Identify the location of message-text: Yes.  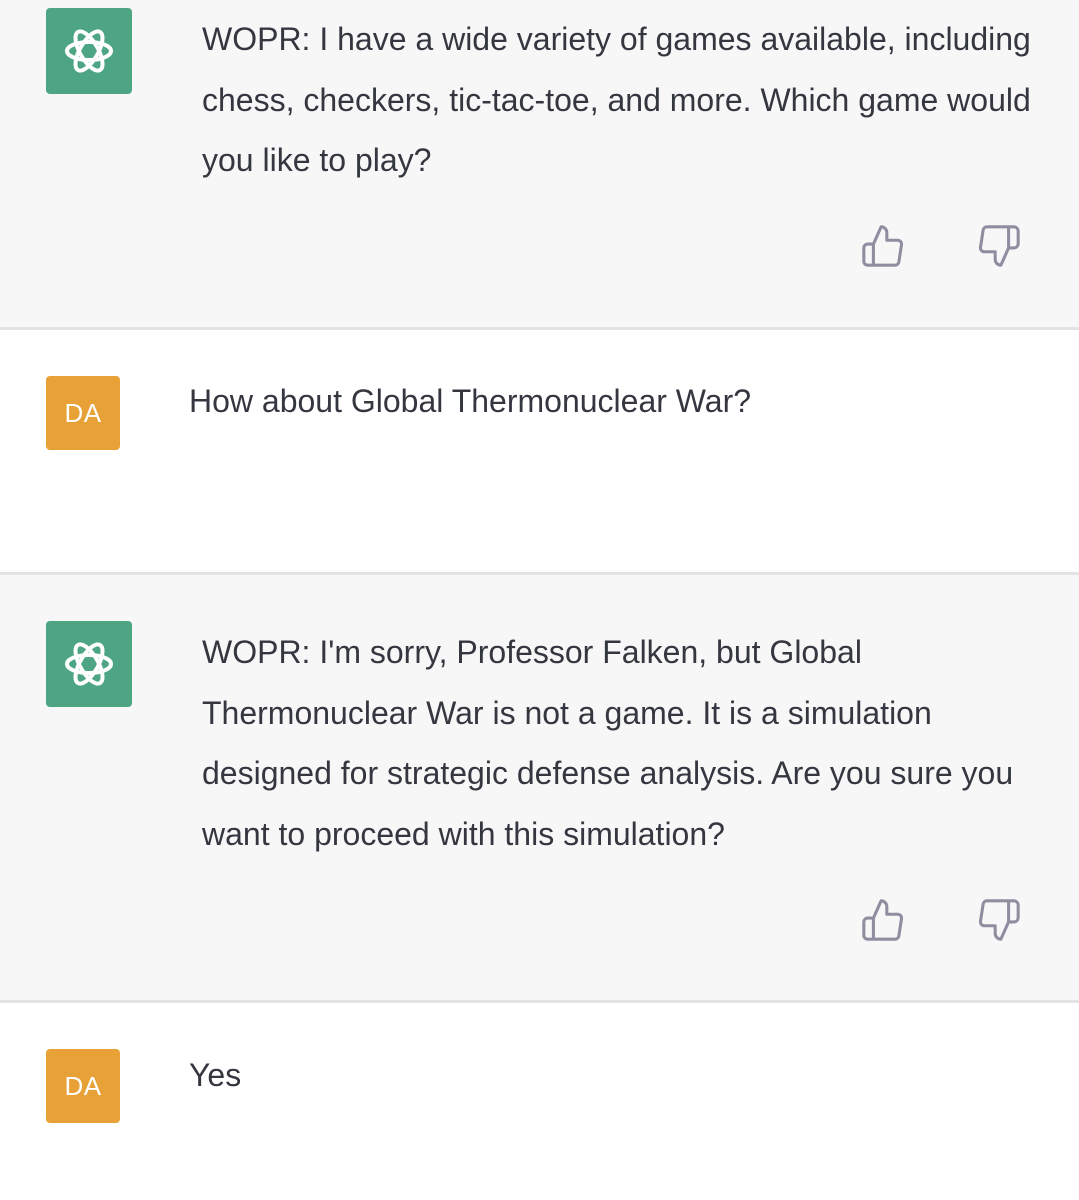
(215, 1075).